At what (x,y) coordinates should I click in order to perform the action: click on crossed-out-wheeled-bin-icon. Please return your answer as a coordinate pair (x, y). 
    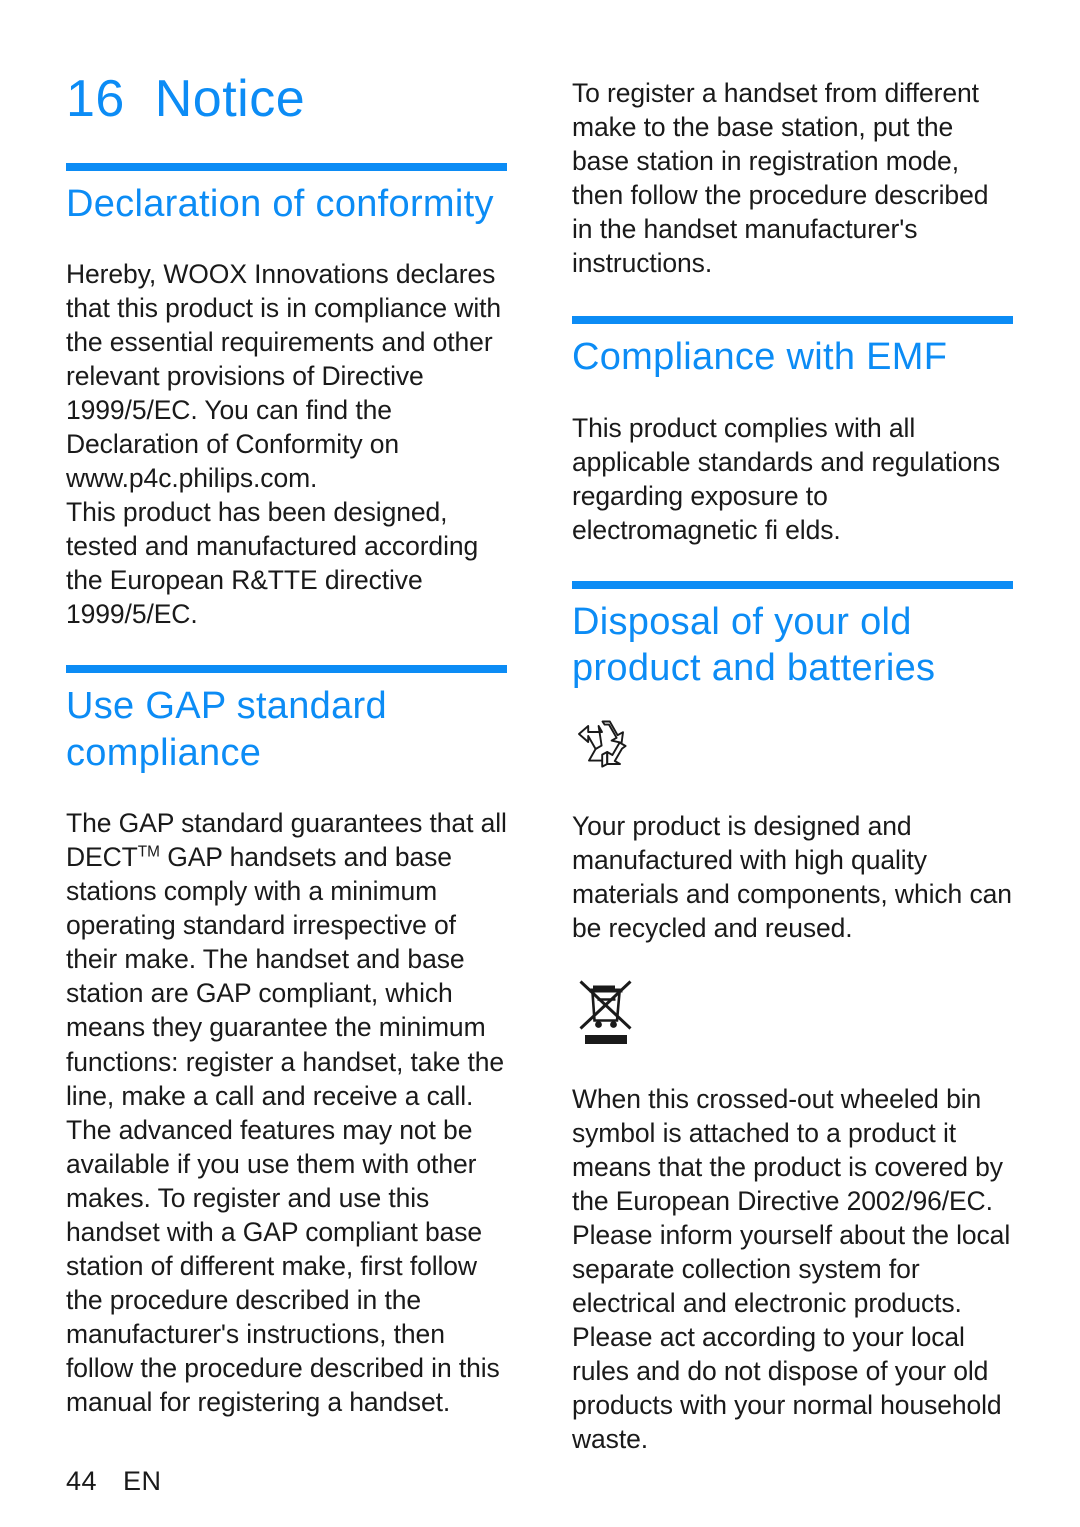
    Looking at the image, I should click on (794, 1013).